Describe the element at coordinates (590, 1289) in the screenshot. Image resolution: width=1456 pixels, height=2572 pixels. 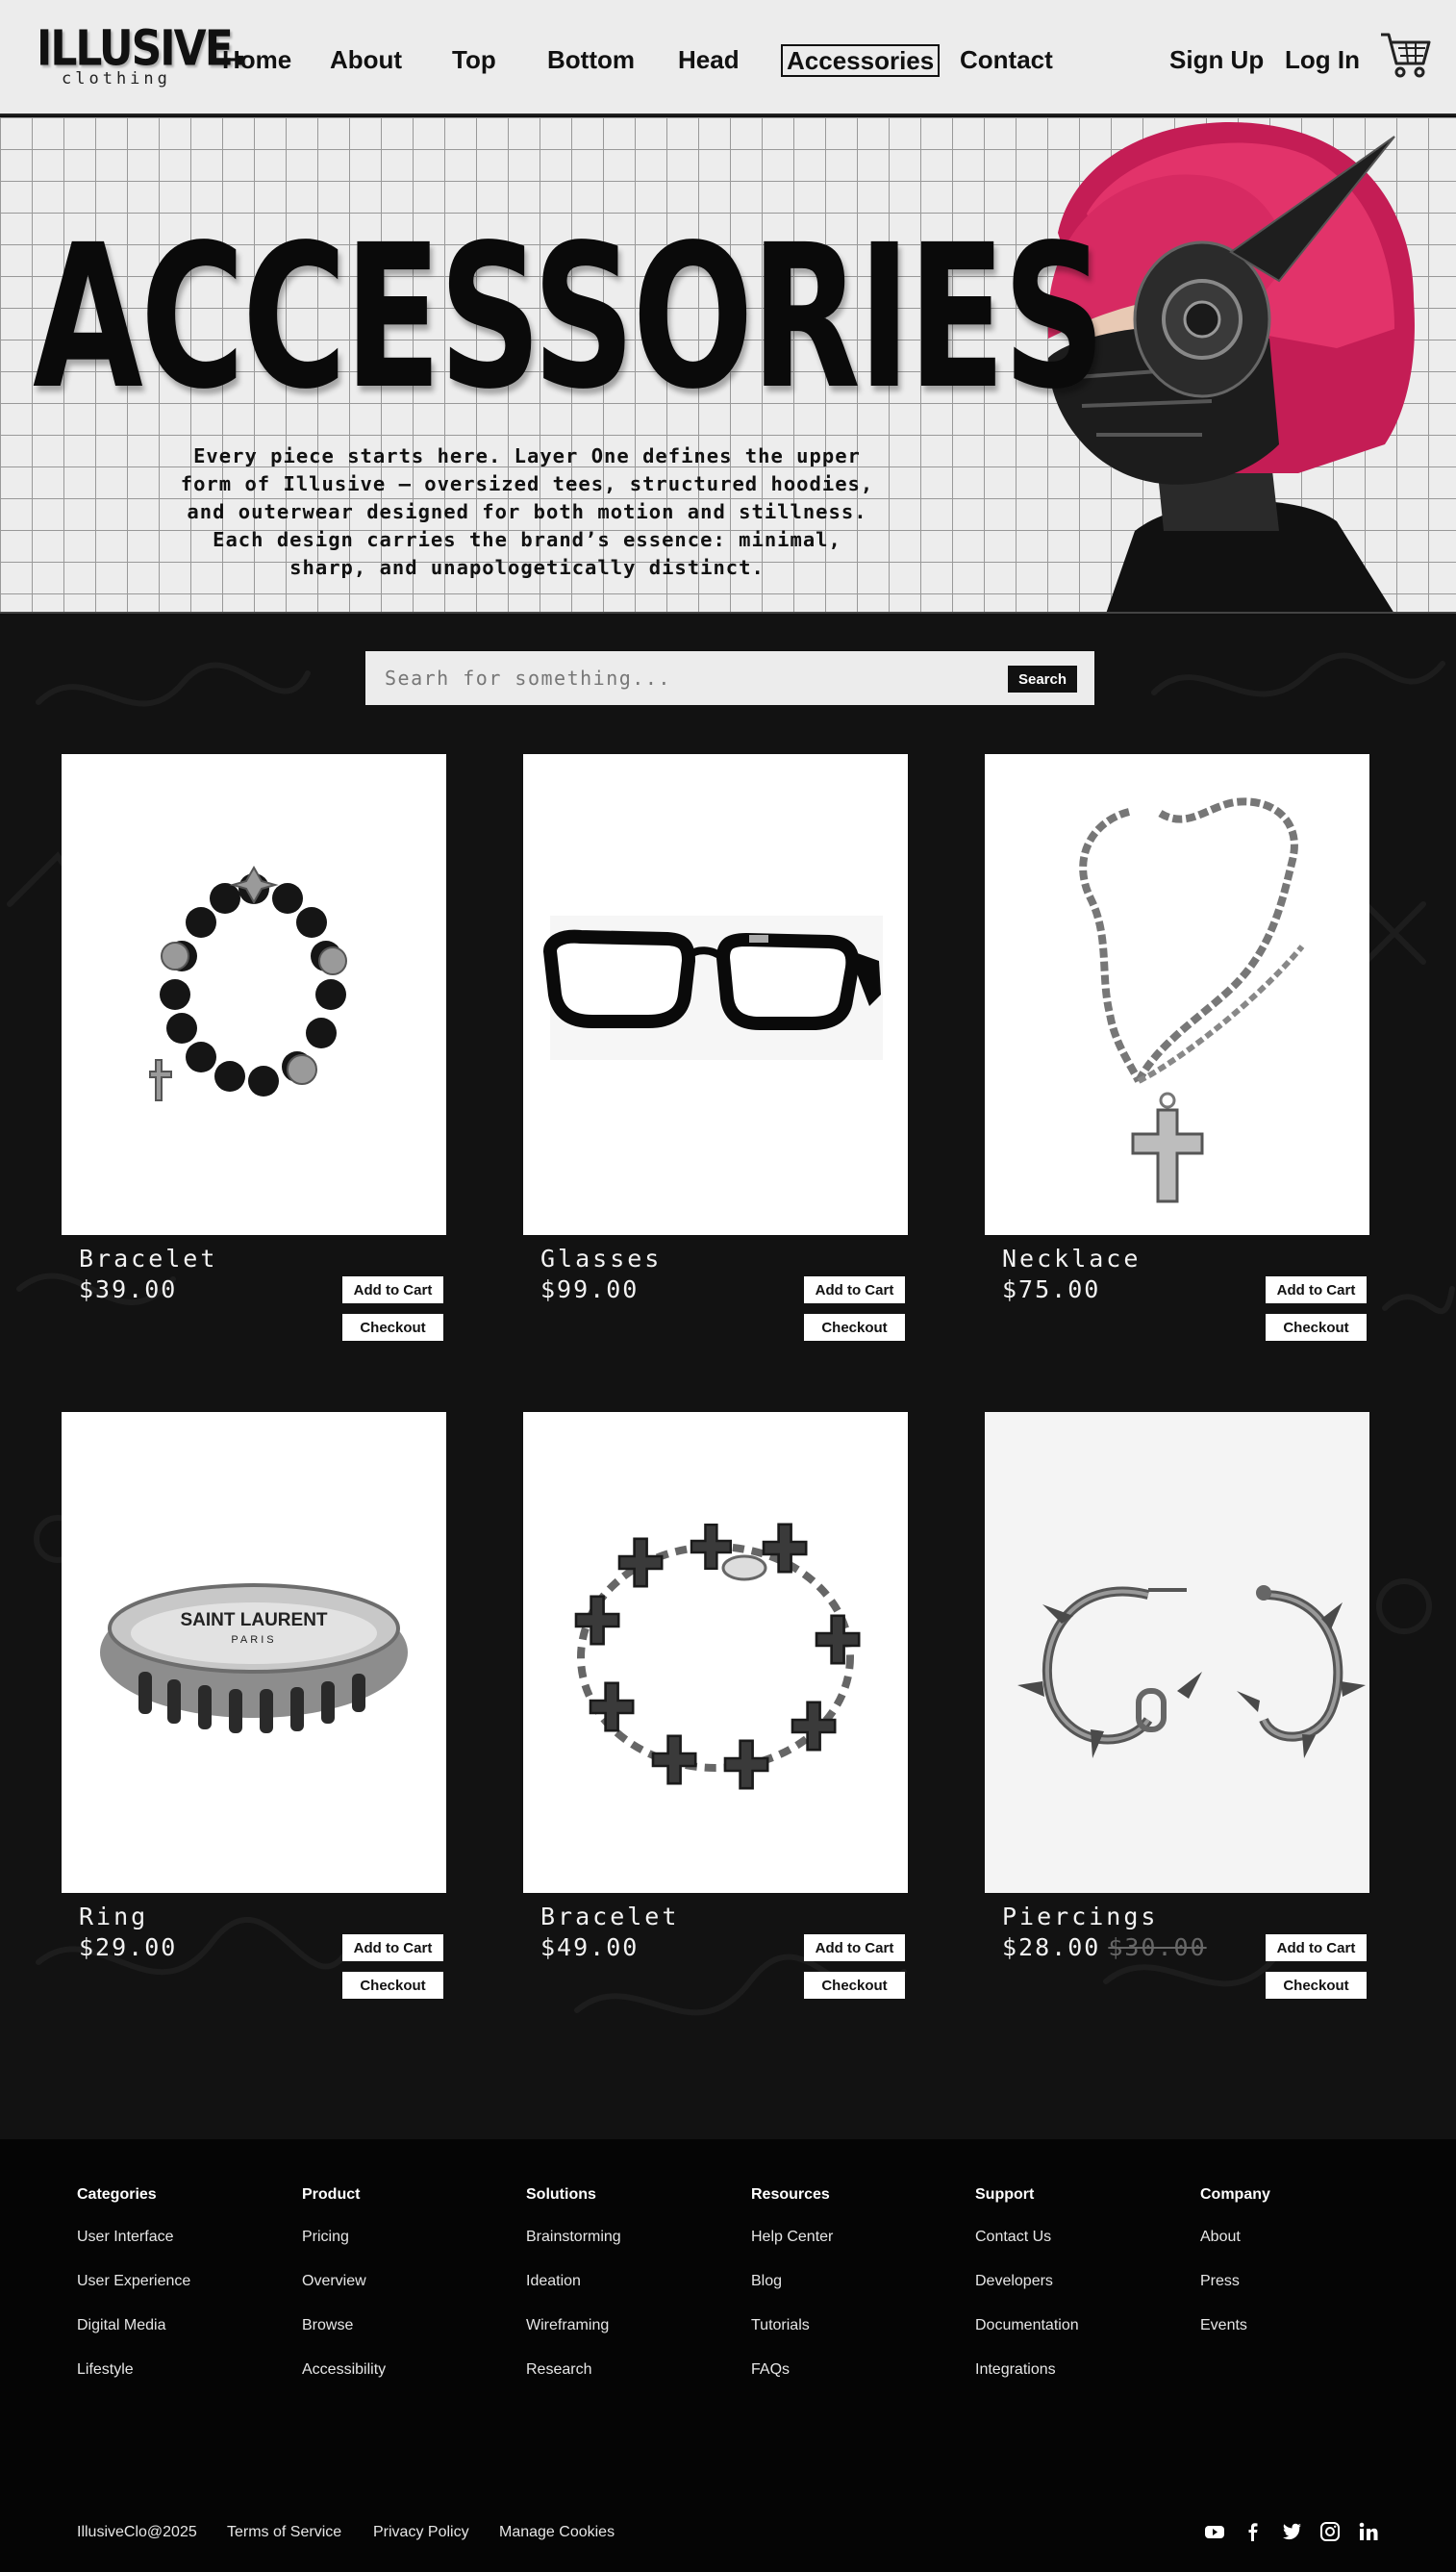
I see `product-price: $99.00` at that location.